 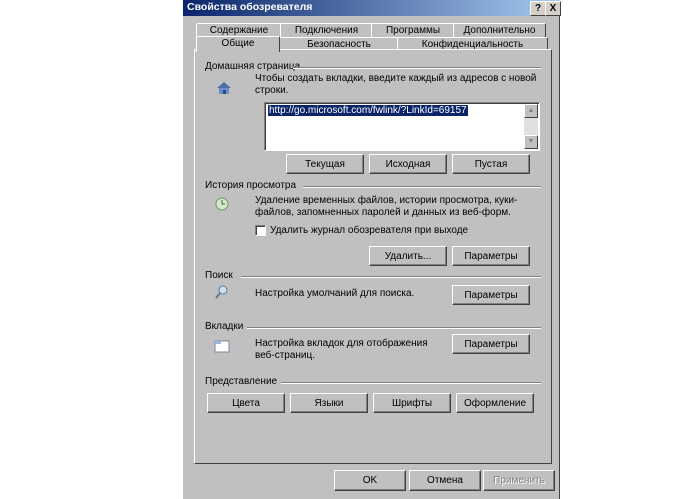 I want to click on close-button: X, so click(x=553, y=8).